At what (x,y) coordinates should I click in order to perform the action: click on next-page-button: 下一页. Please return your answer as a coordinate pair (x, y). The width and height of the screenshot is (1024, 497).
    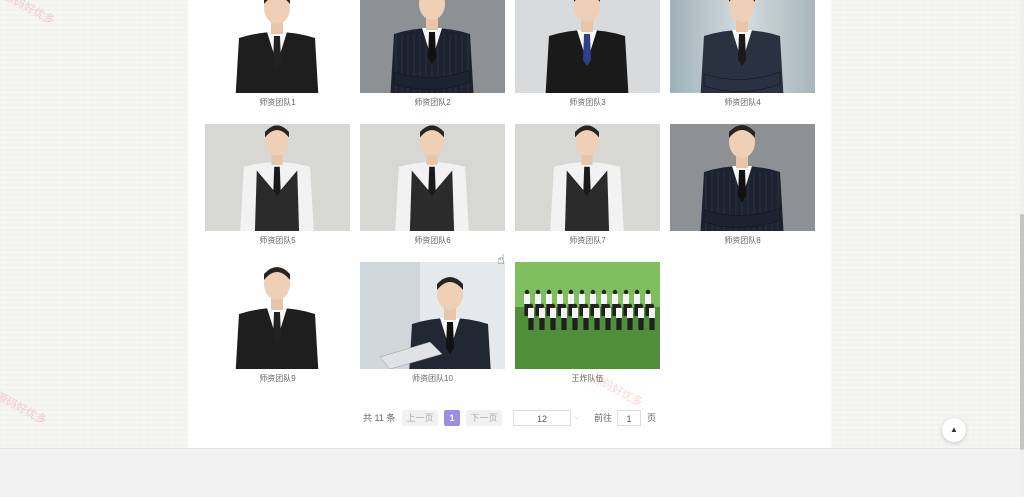
    Looking at the image, I should click on (484, 418).